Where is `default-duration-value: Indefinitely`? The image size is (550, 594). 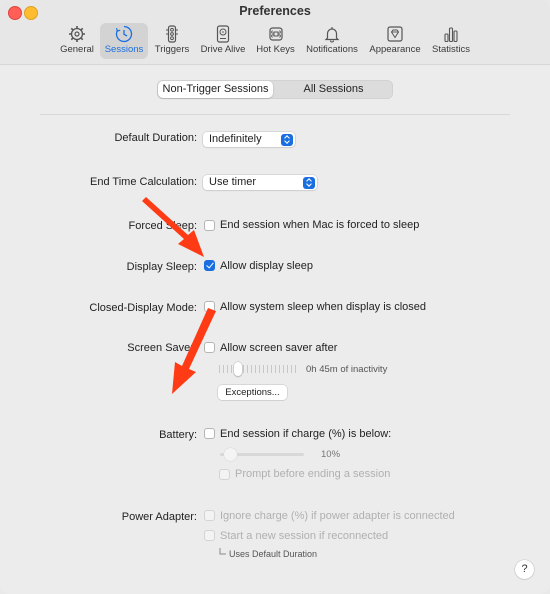
default-duration-value: Indefinitely is located at coordinates (235, 139).